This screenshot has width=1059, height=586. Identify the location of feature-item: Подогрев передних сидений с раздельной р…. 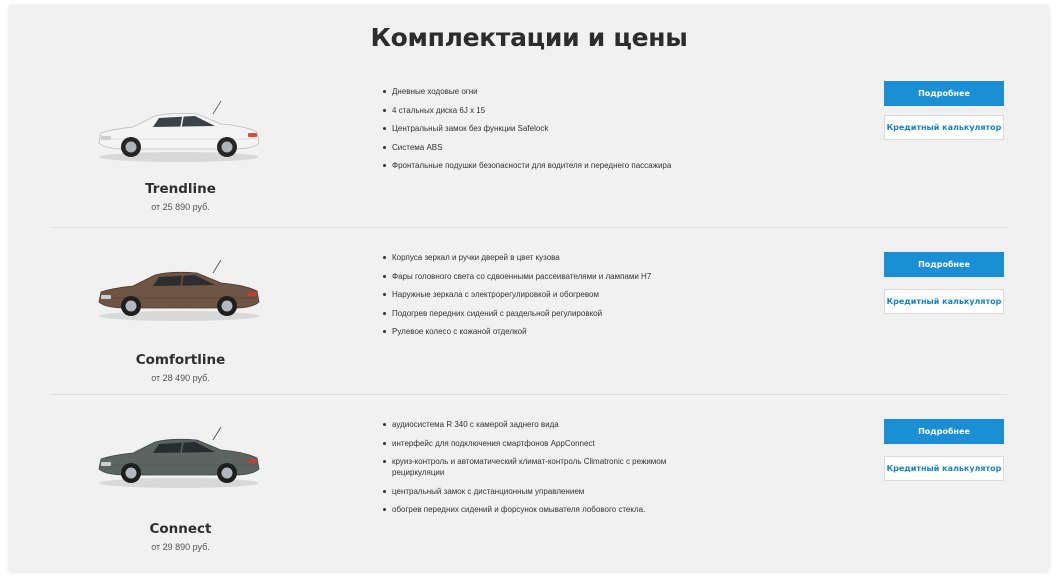
(546, 313).